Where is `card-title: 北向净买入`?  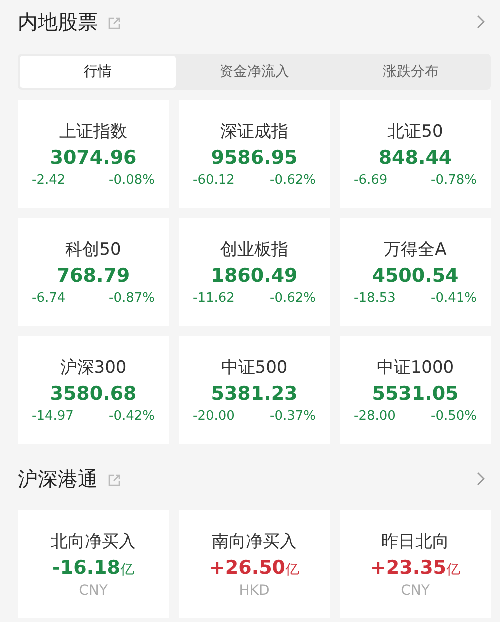 card-title: 北向净买入 is located at coordinates (93, 541).